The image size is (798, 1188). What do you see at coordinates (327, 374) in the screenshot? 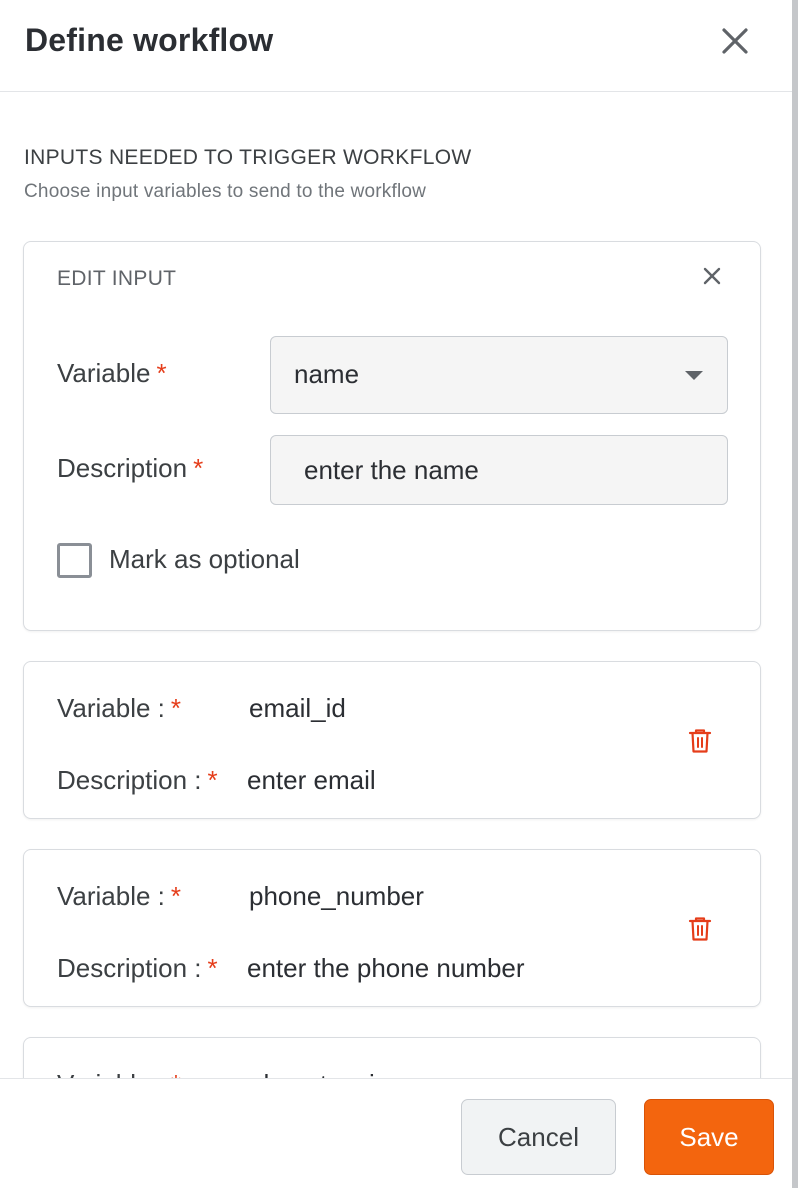
I see `variable-select-value: name` at bounding box center [327, 374].